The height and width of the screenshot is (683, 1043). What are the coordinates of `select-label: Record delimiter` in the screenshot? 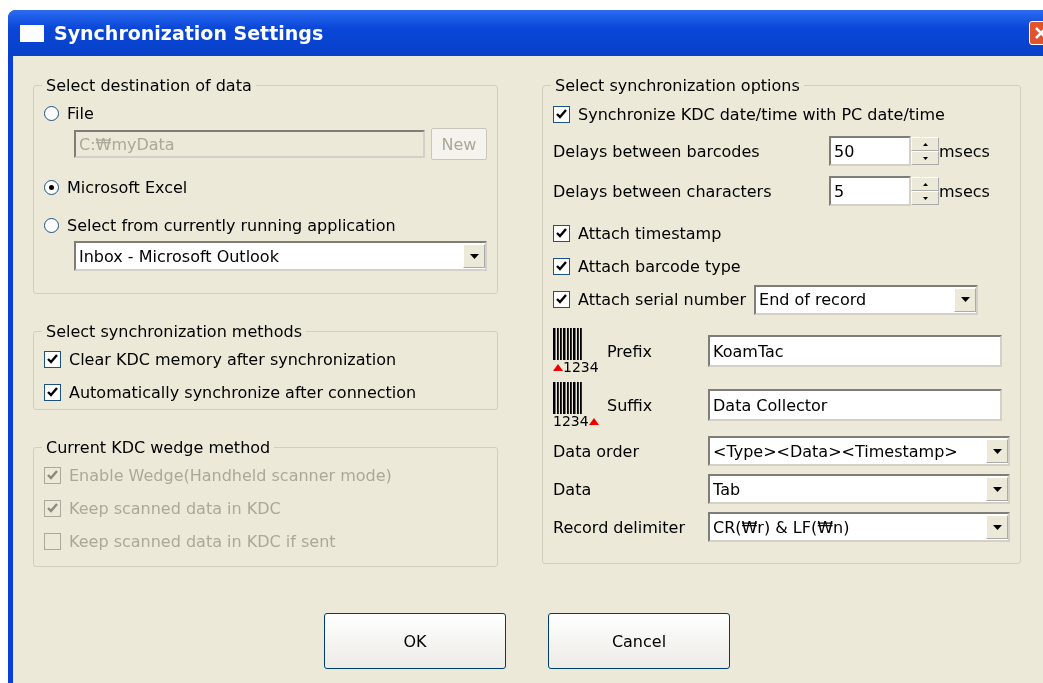 It's located at (619, 527).